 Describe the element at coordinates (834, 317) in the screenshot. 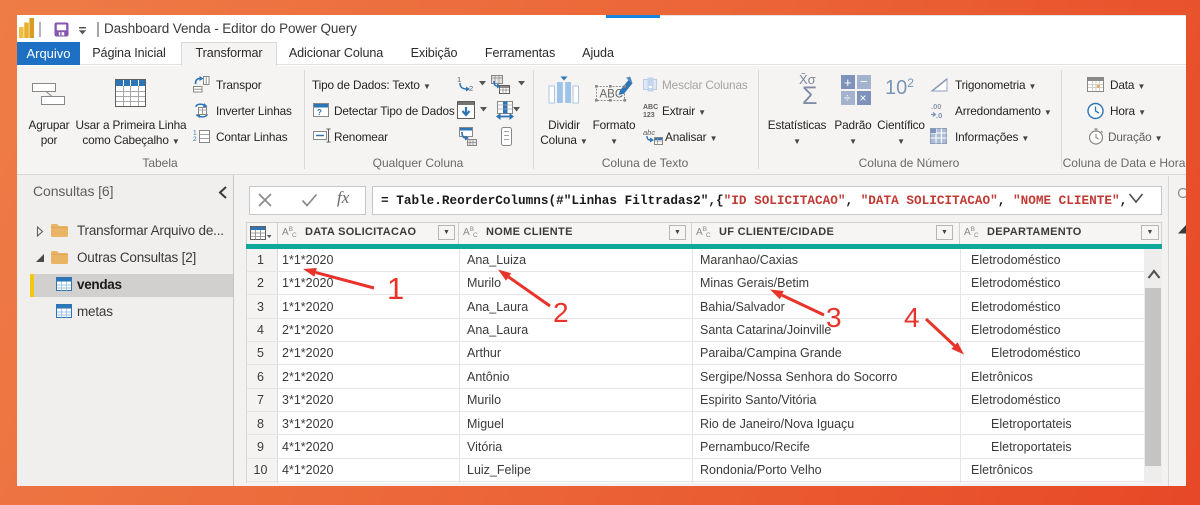

I see `svg-text: 3` at that location.